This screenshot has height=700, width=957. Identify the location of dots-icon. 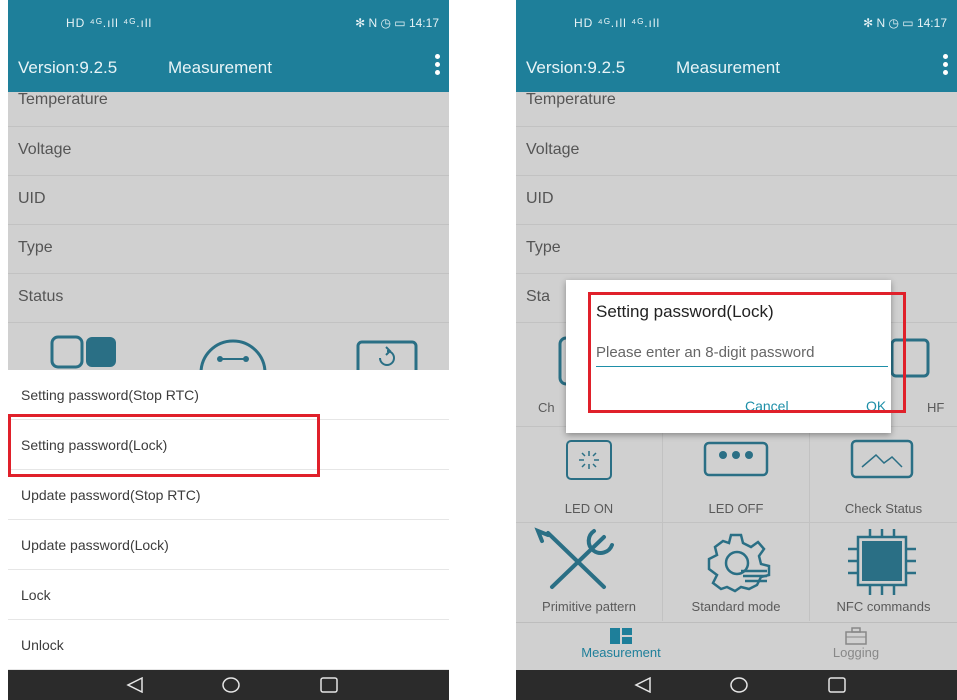
(736, 459).